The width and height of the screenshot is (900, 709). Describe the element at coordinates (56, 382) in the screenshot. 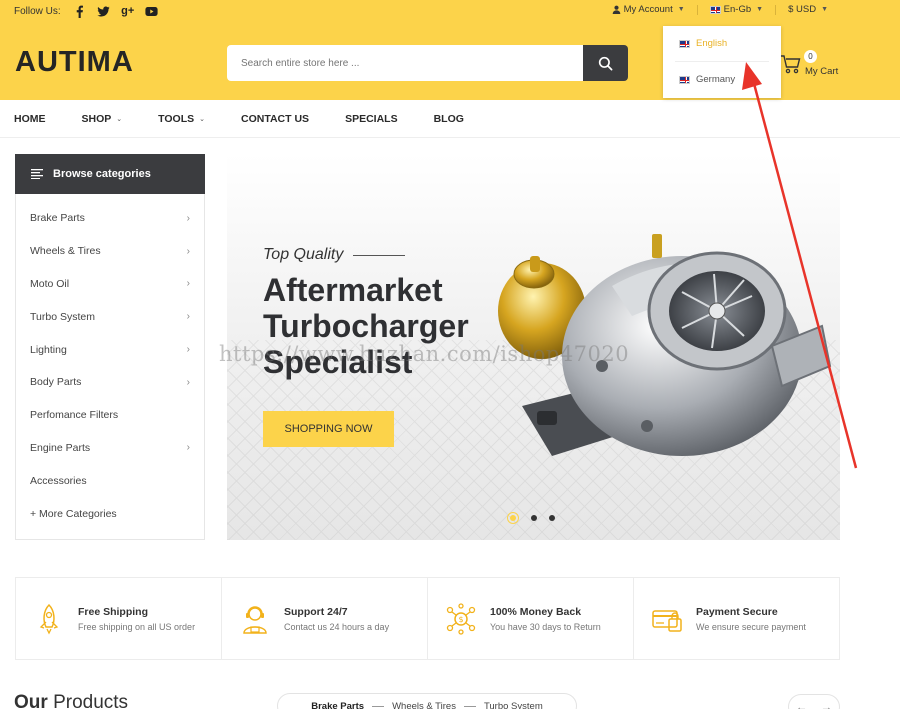

I see `category-label: Body Parts` at that location.